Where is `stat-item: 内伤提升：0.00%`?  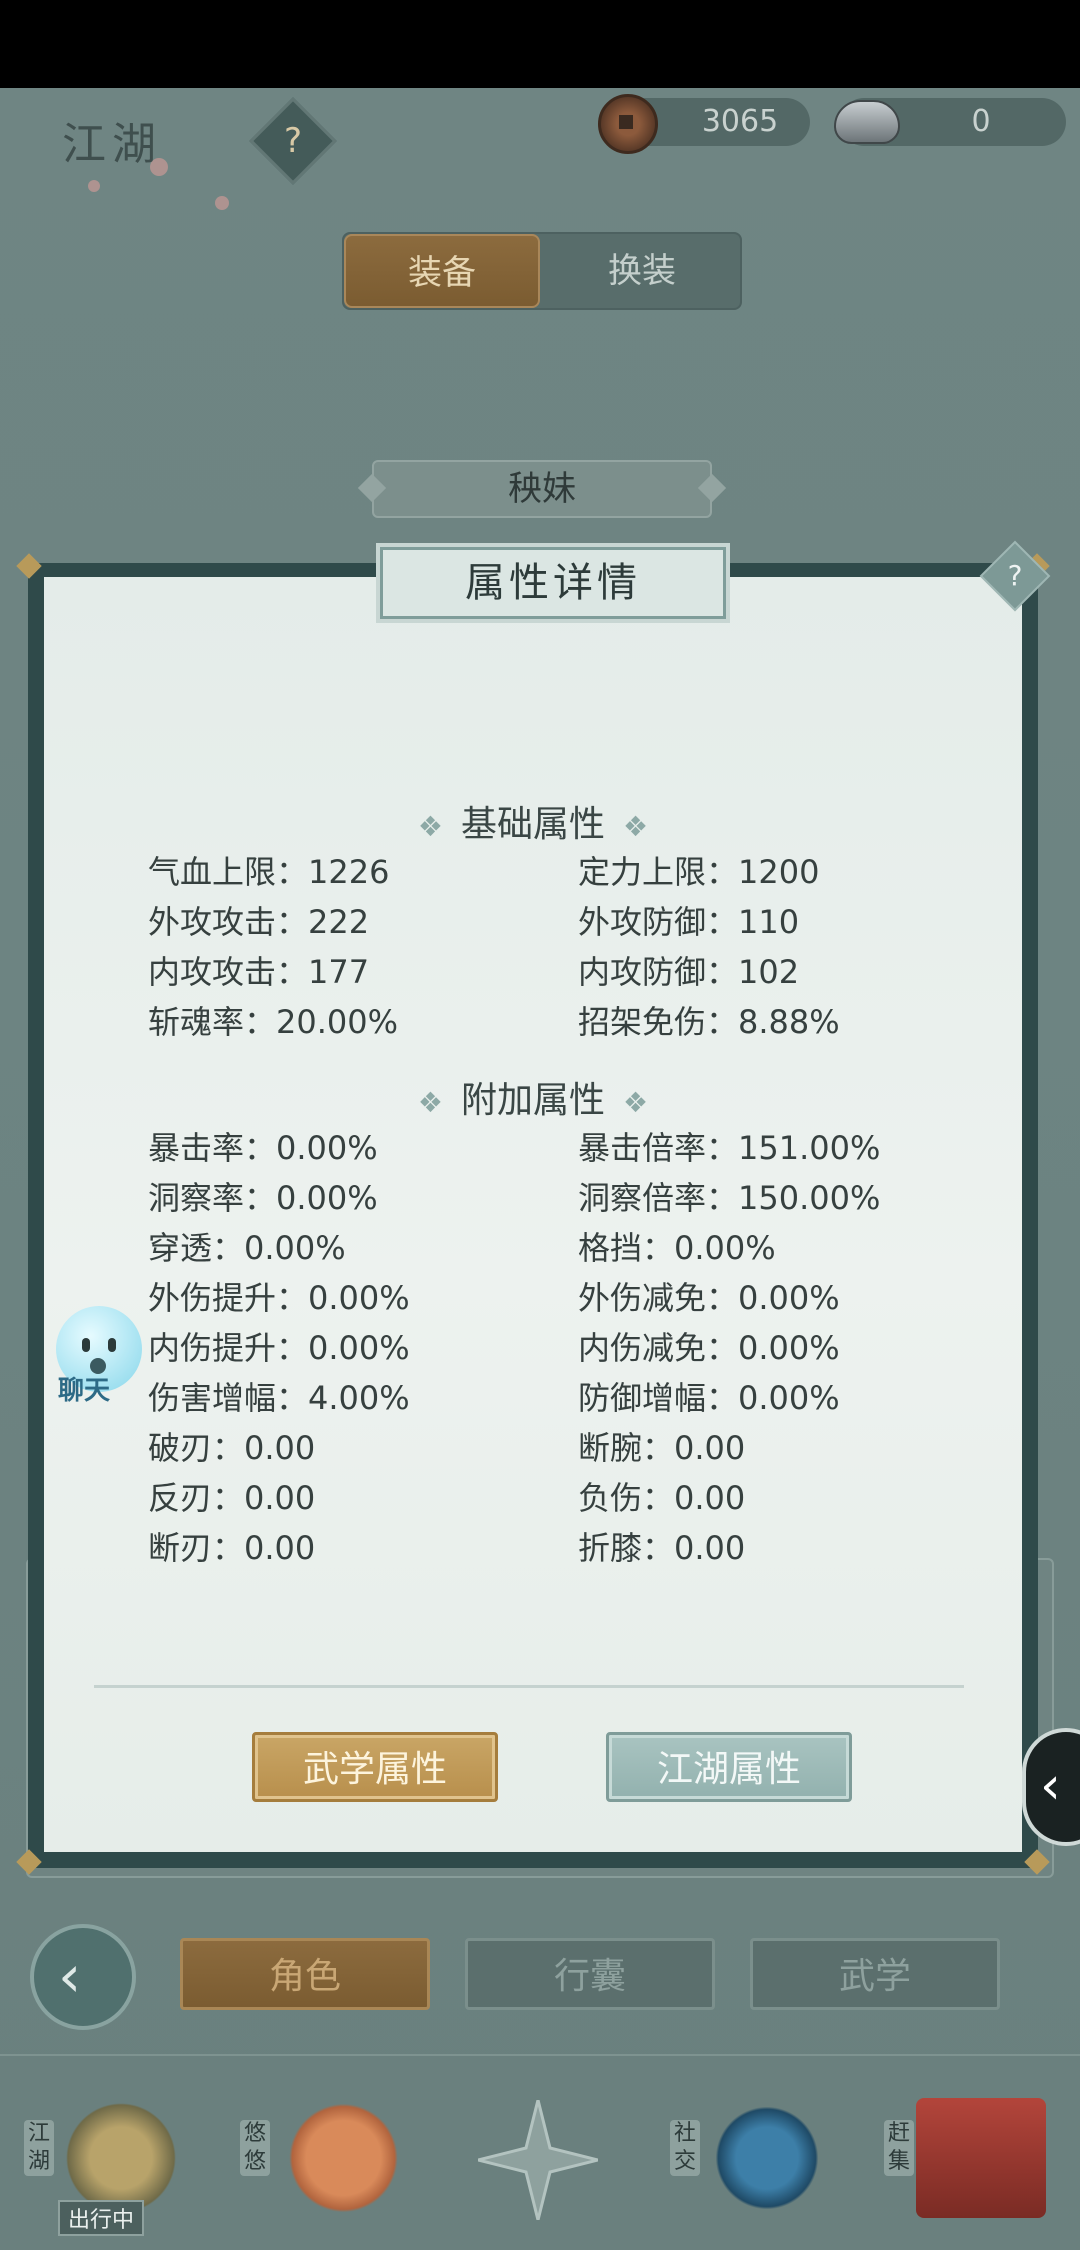 stat-item: 内伤提升：0.00% is located at coordinates (279, 1348).